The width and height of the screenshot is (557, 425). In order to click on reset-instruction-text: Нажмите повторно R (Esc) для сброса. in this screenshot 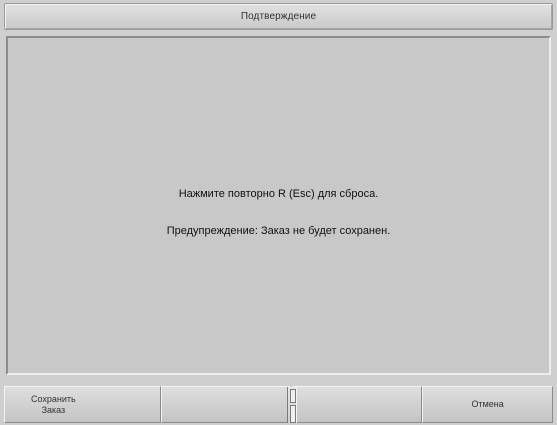, I will do `click(278, 194)`.